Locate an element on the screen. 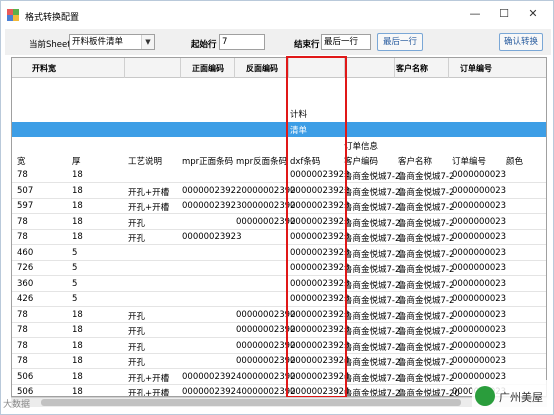 The width and height of the screenshot is (554, 415). close-button: ✕ is located at coordinates (533, 14).